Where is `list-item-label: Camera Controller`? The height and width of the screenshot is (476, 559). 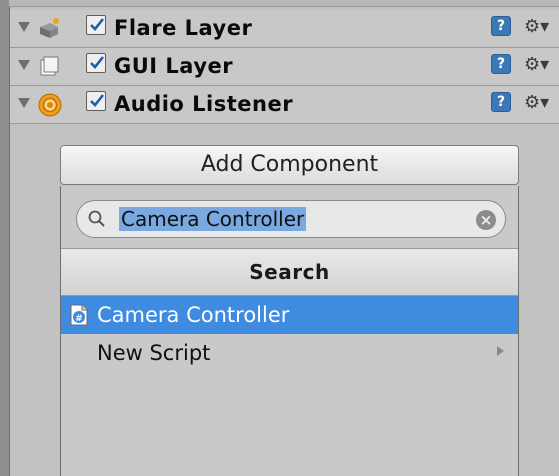 list-item-label: Camera Controller is located at coordinates (193, 315).